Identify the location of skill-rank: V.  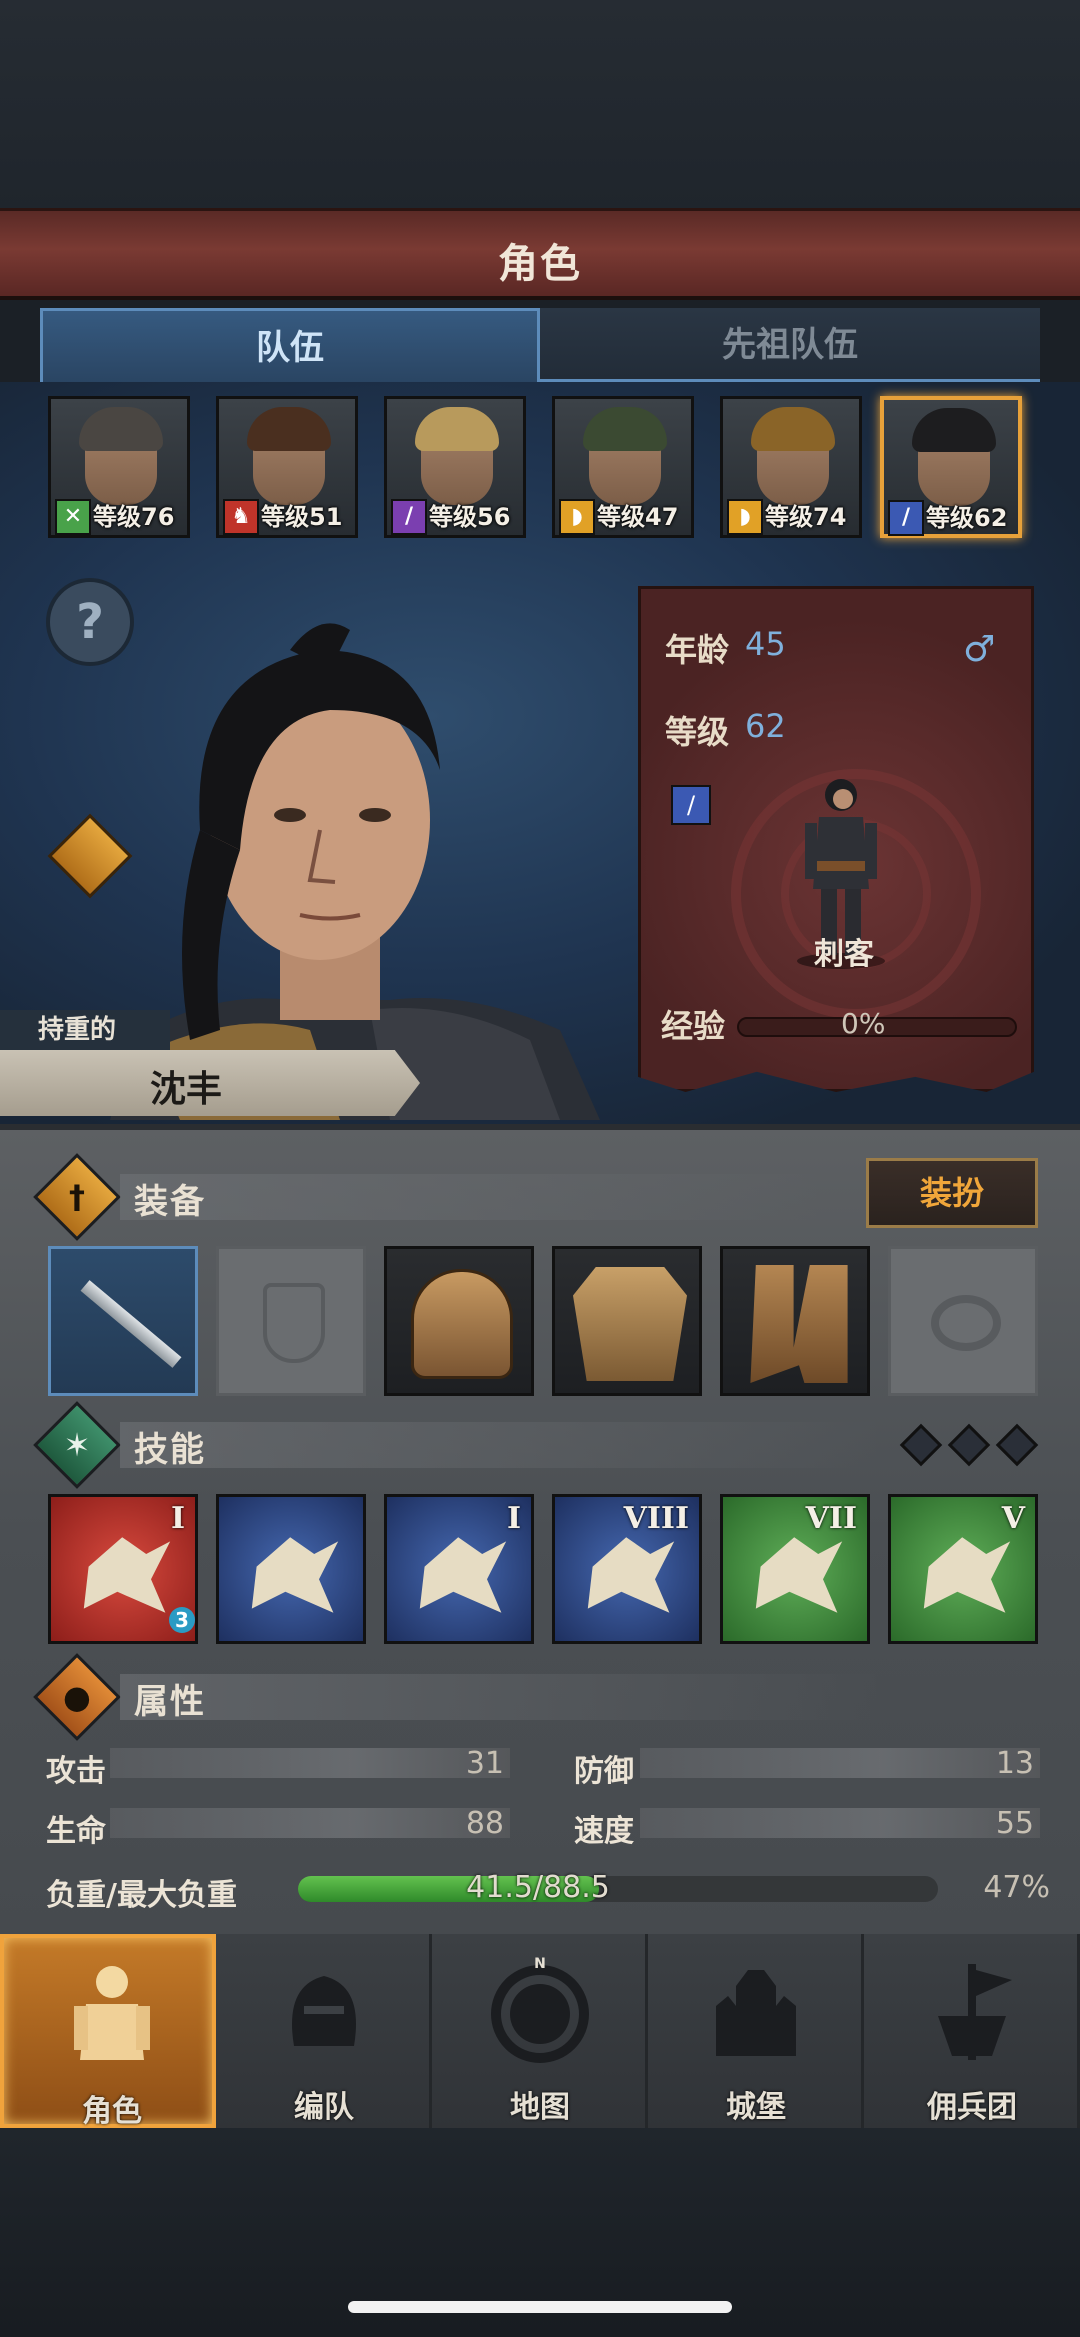
(1013, 1518).